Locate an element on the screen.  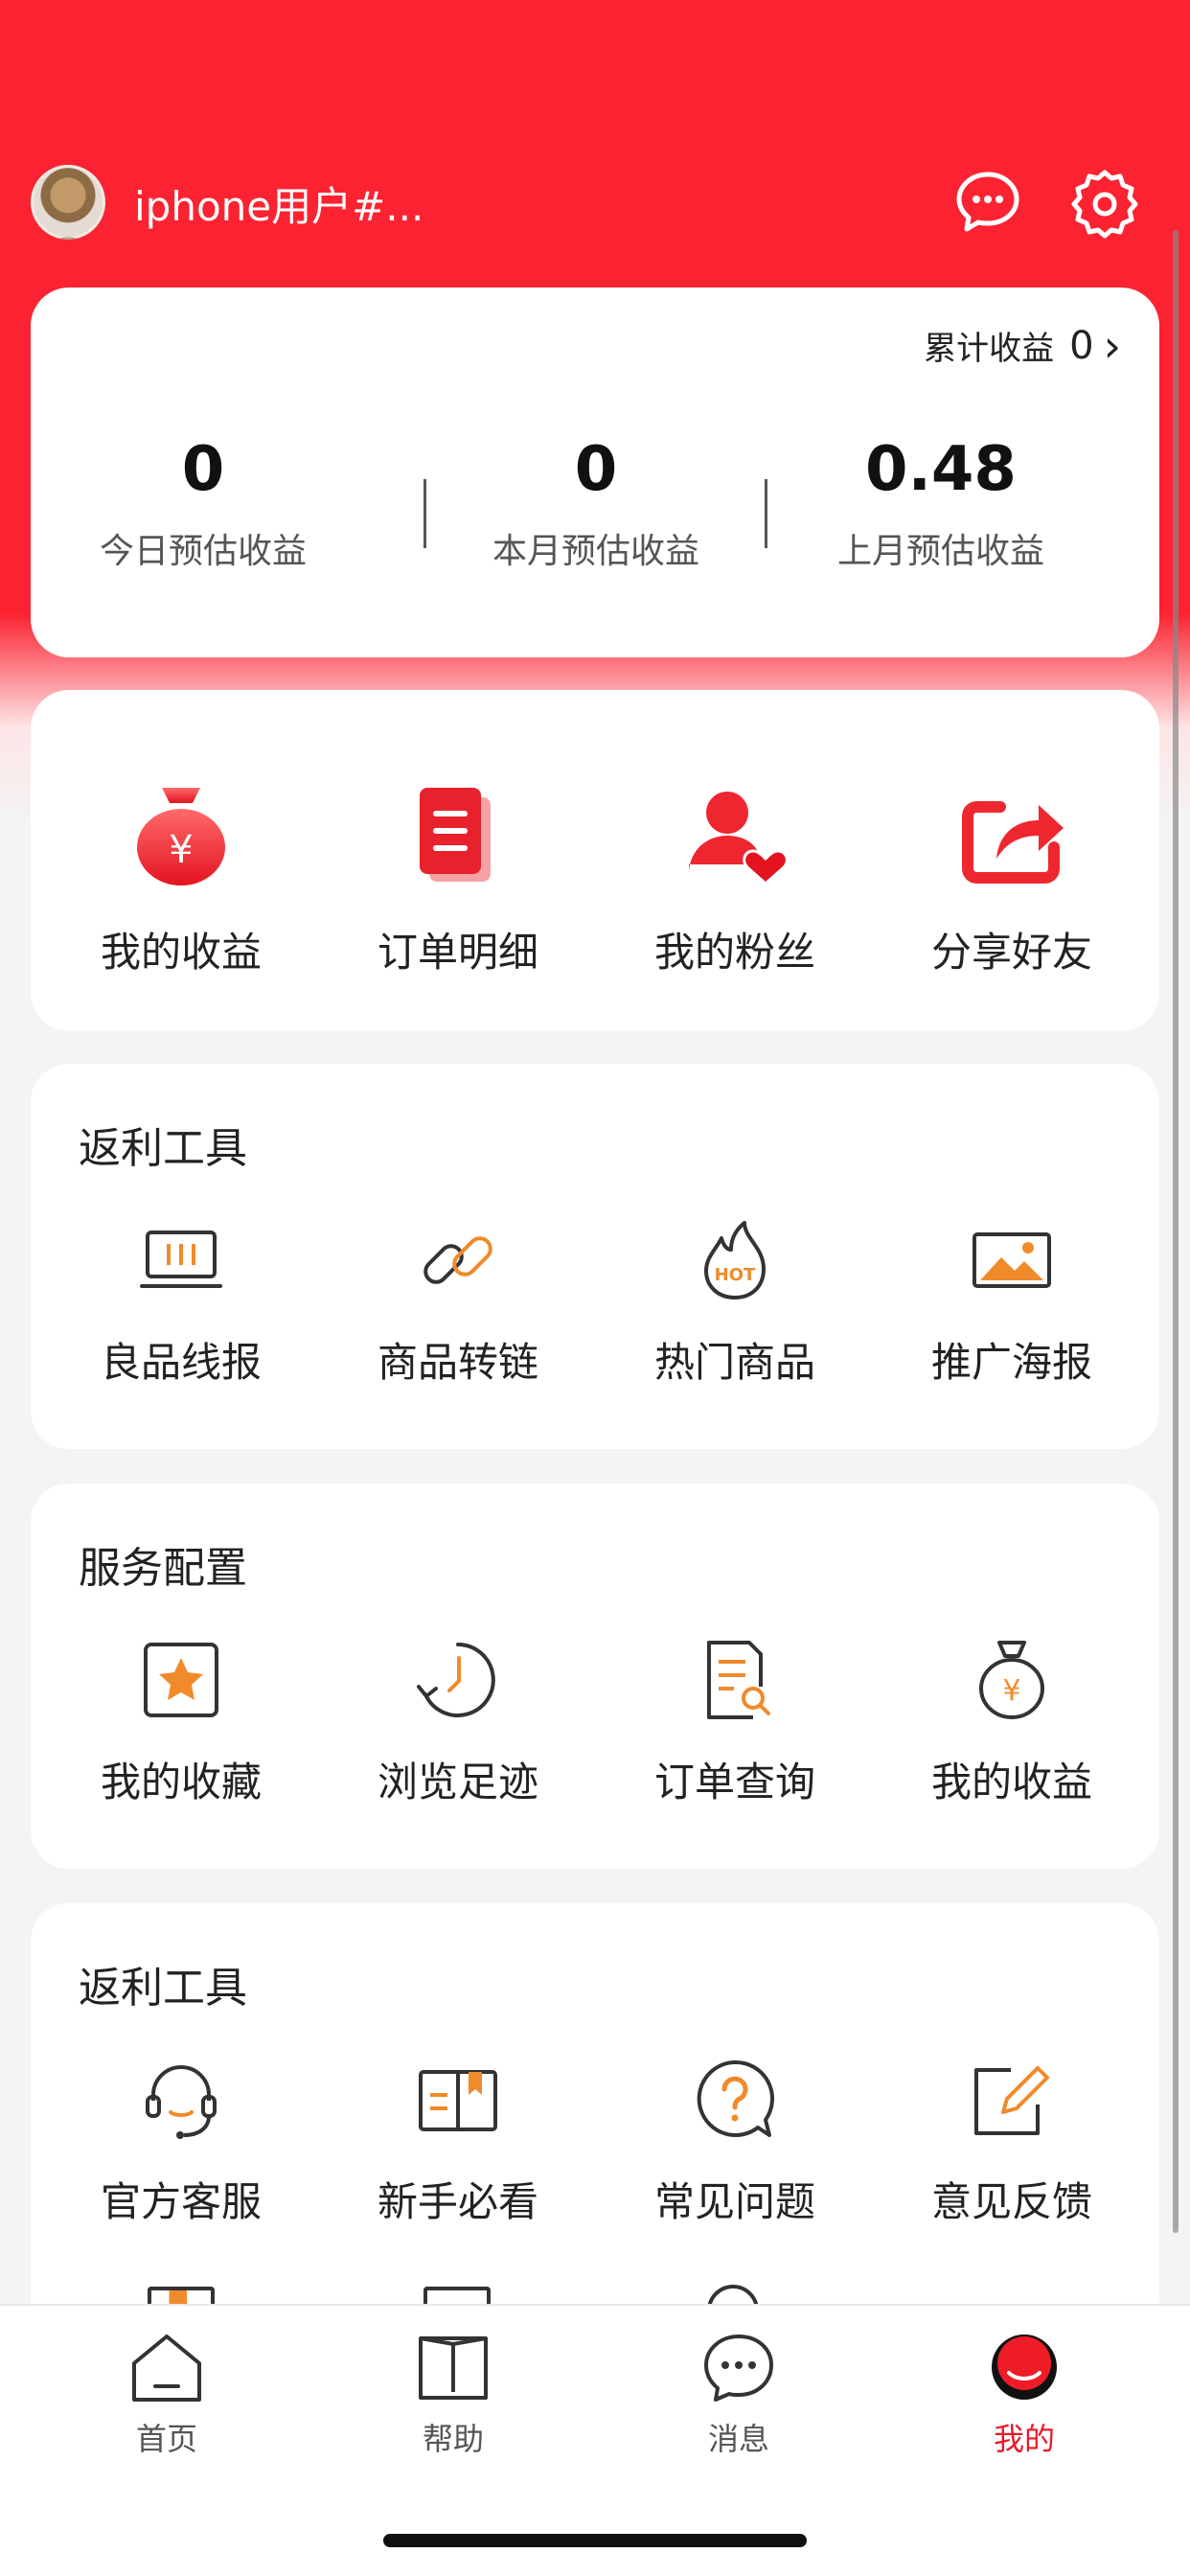
tab-label: 消息 is located at coordinates (738, 2439).